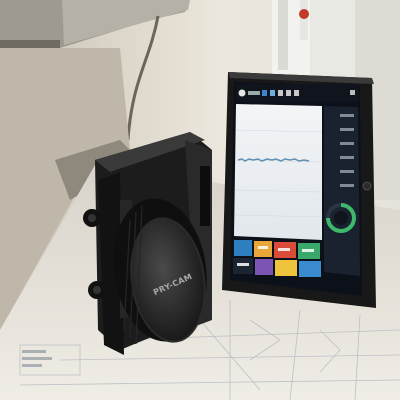 This screenshot has height=400, width=400. I want to click on side-panel, so click(342, 191).